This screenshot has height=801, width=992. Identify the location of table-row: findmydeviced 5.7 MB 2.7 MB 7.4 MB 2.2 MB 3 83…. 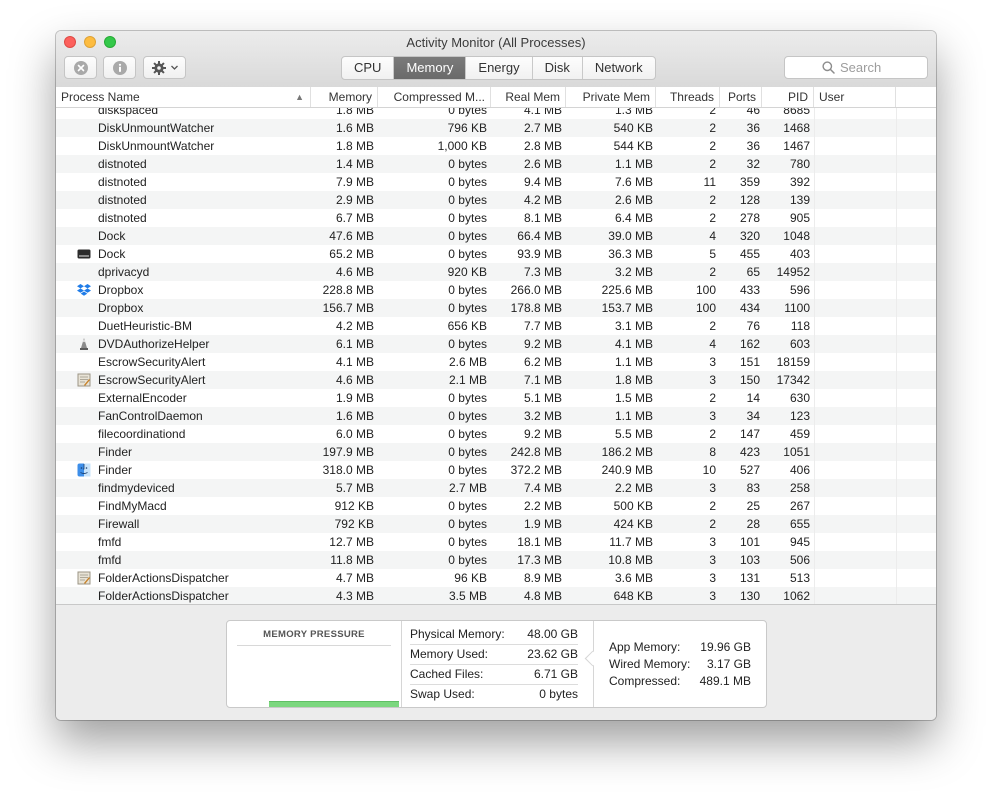
(496, 488).